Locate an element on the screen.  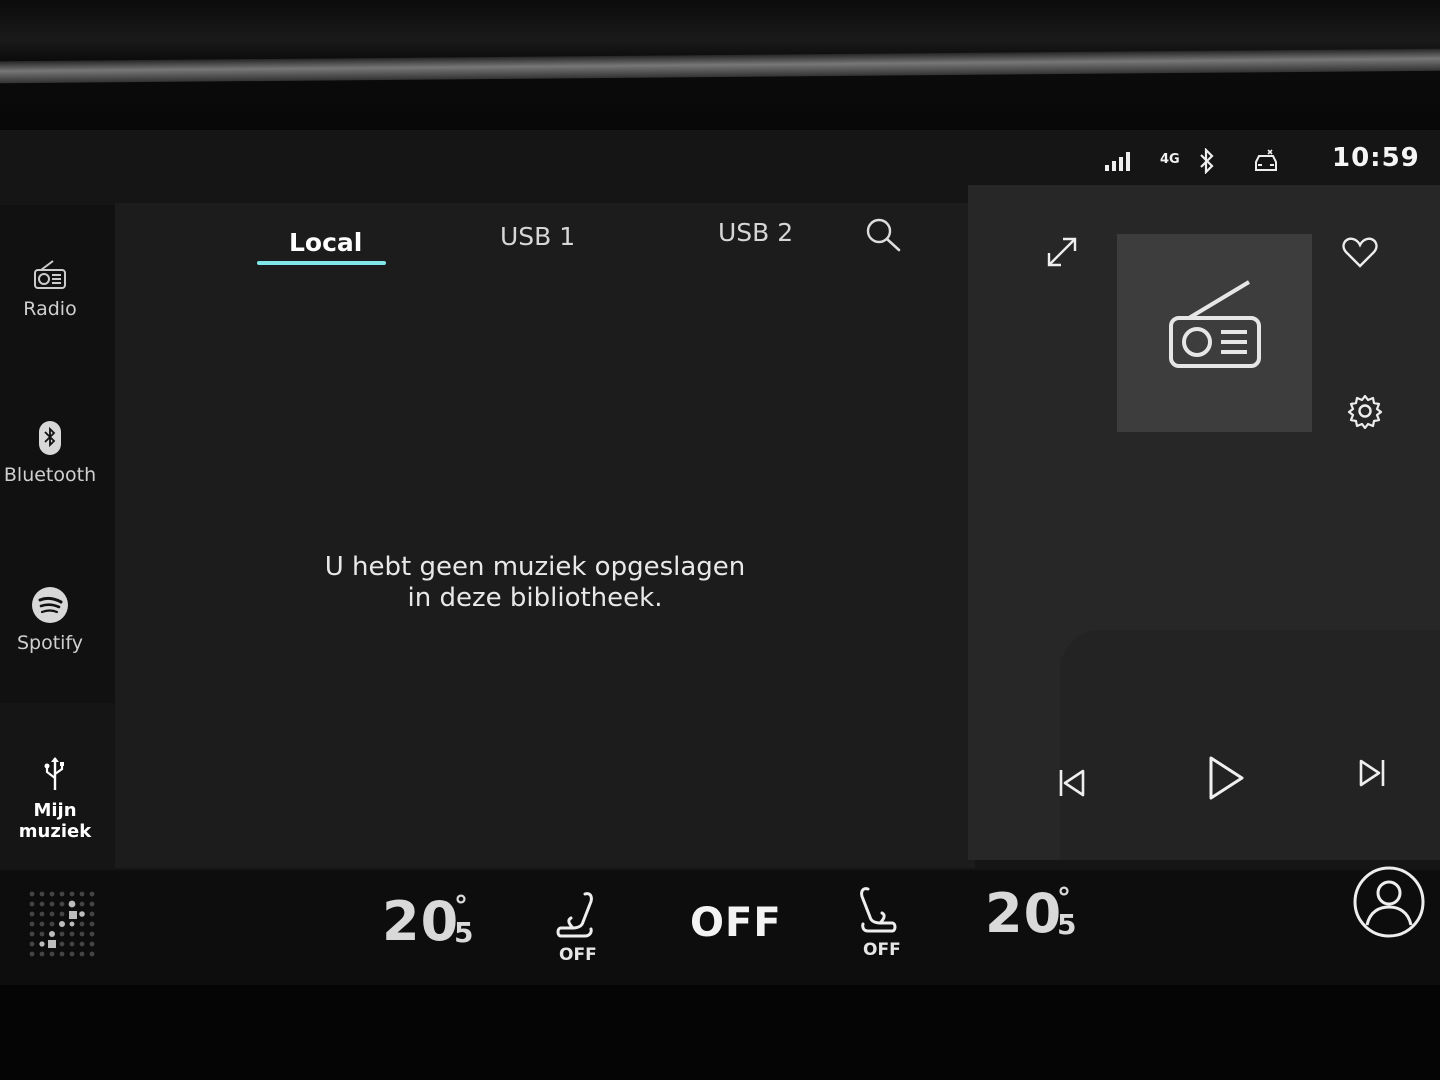
album-art is located at coordinates (1214, 333).